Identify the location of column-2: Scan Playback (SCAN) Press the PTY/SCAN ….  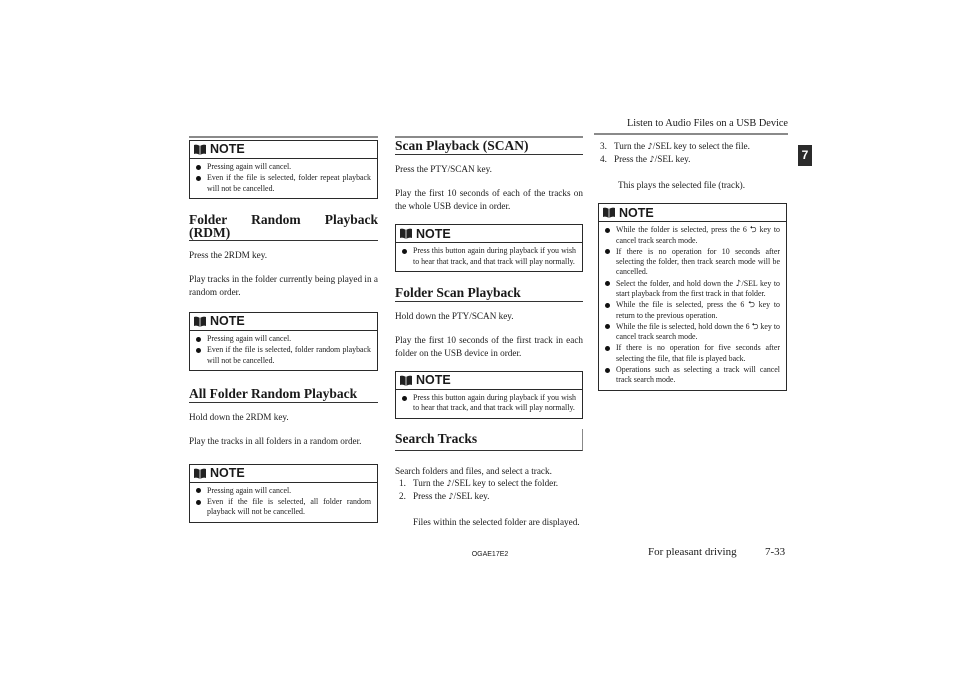
(489, 333).